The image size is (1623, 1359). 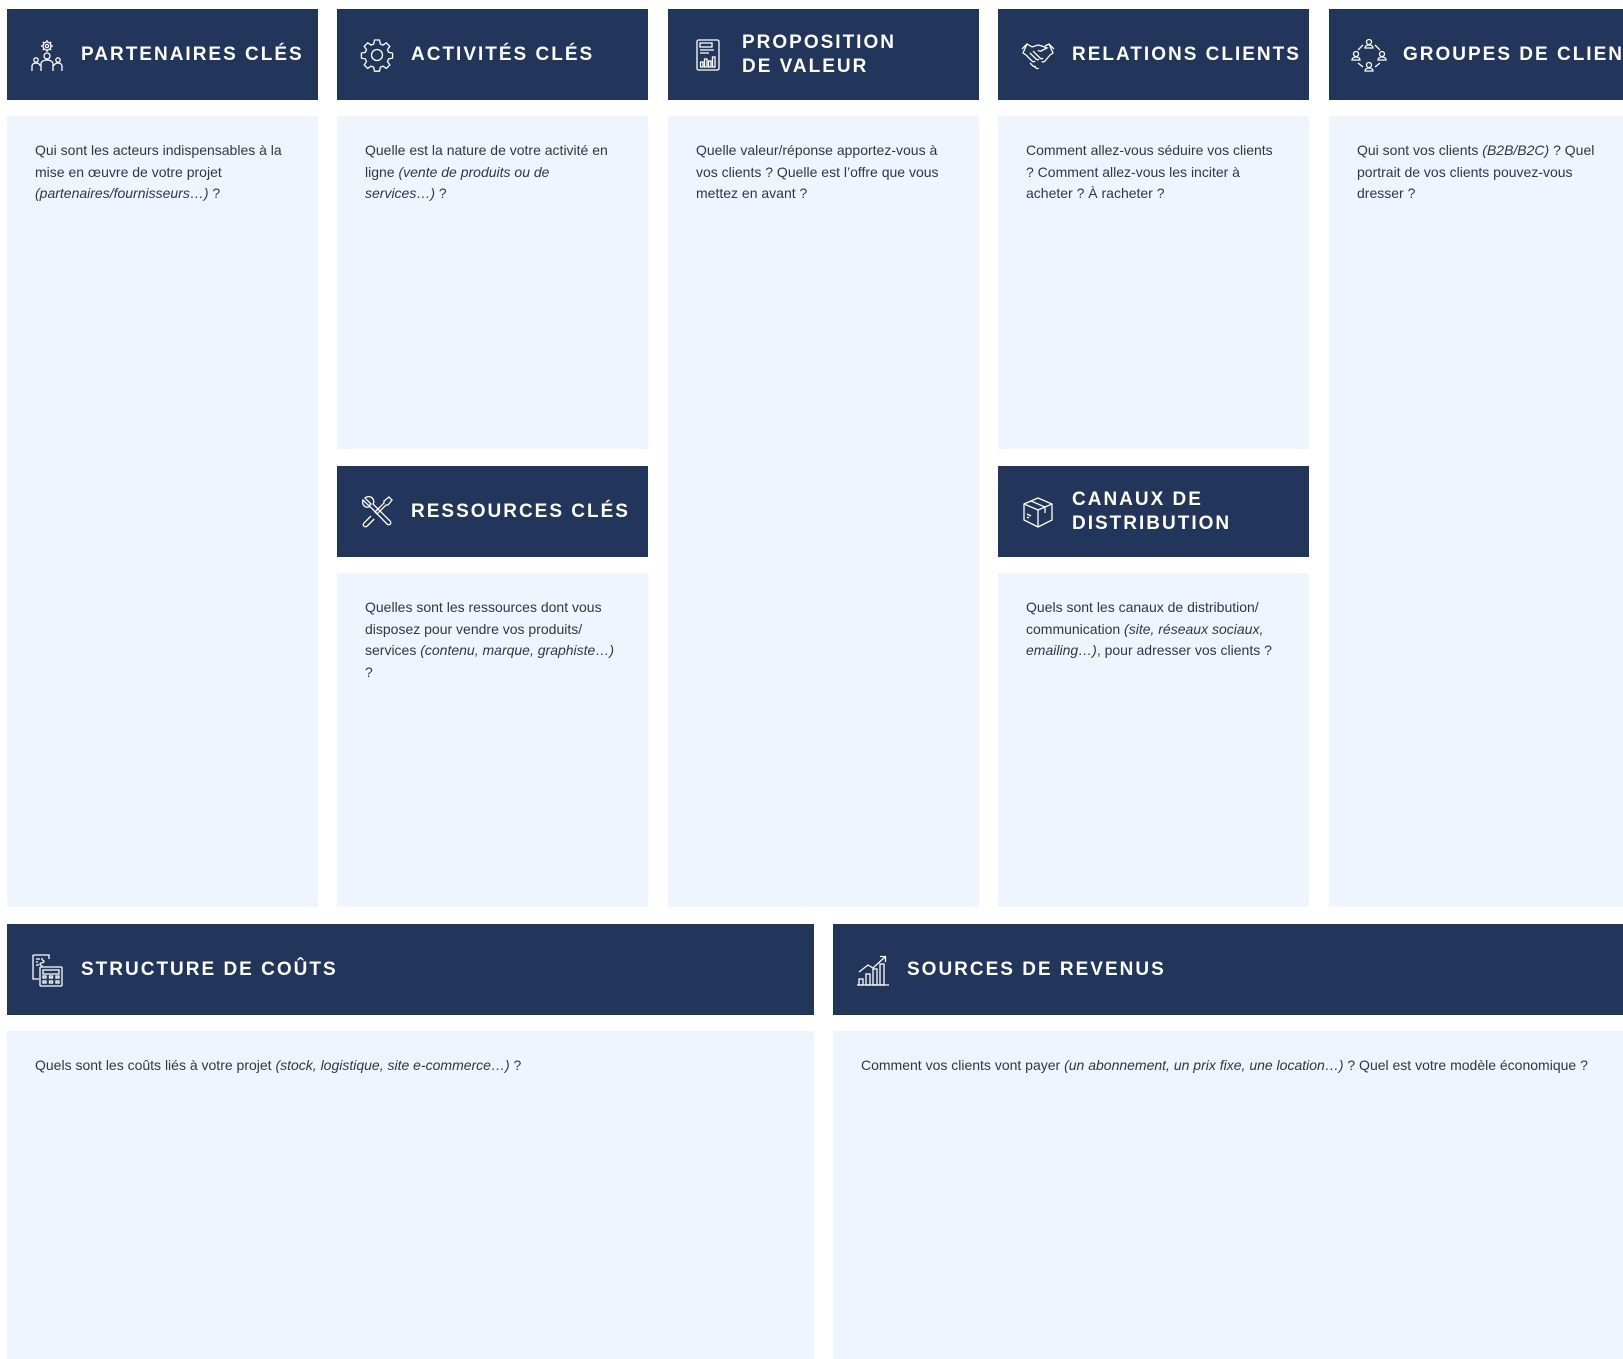 I want to click on canaux-title-line2: DISTRIBUTION, so click(x=1152, y=523).